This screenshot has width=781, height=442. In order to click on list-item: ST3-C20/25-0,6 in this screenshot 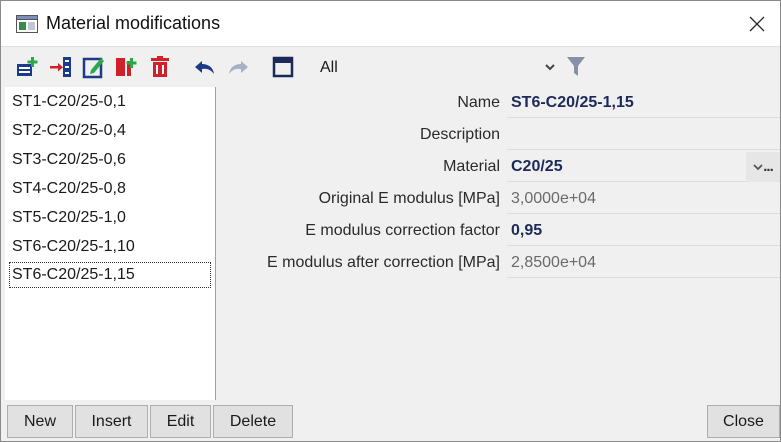, I will do `click(110, 160)`.